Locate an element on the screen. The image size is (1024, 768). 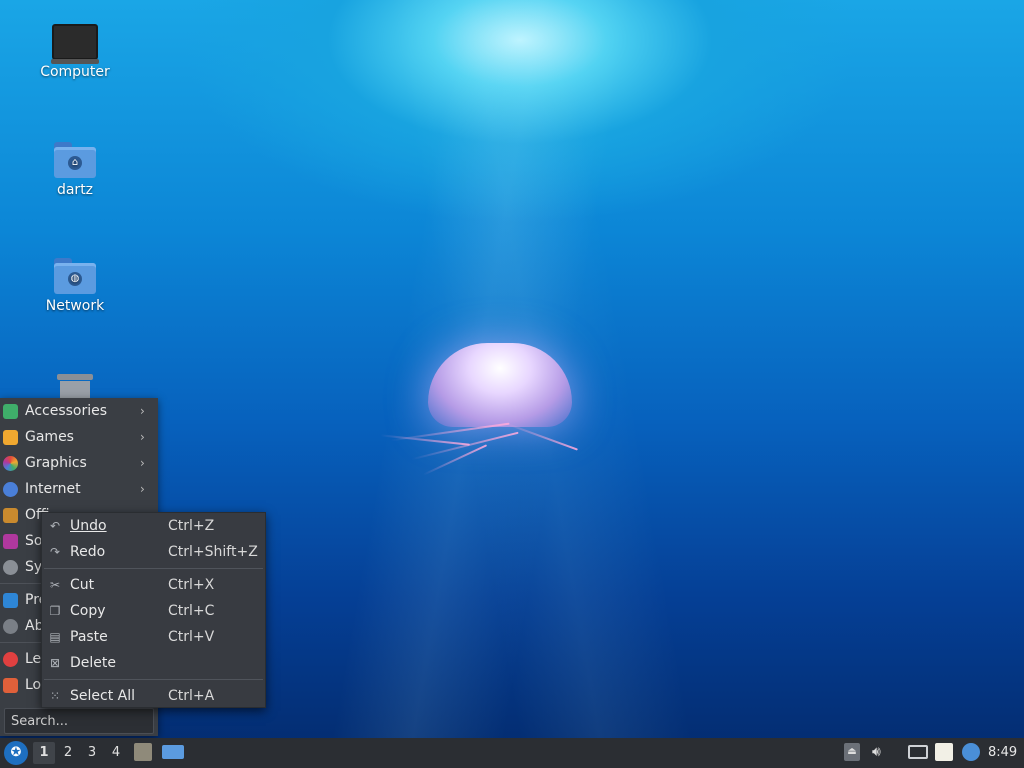
ctx-item-paste: ▤ Paste Ctrl+V is located at coordinates (153, 637).